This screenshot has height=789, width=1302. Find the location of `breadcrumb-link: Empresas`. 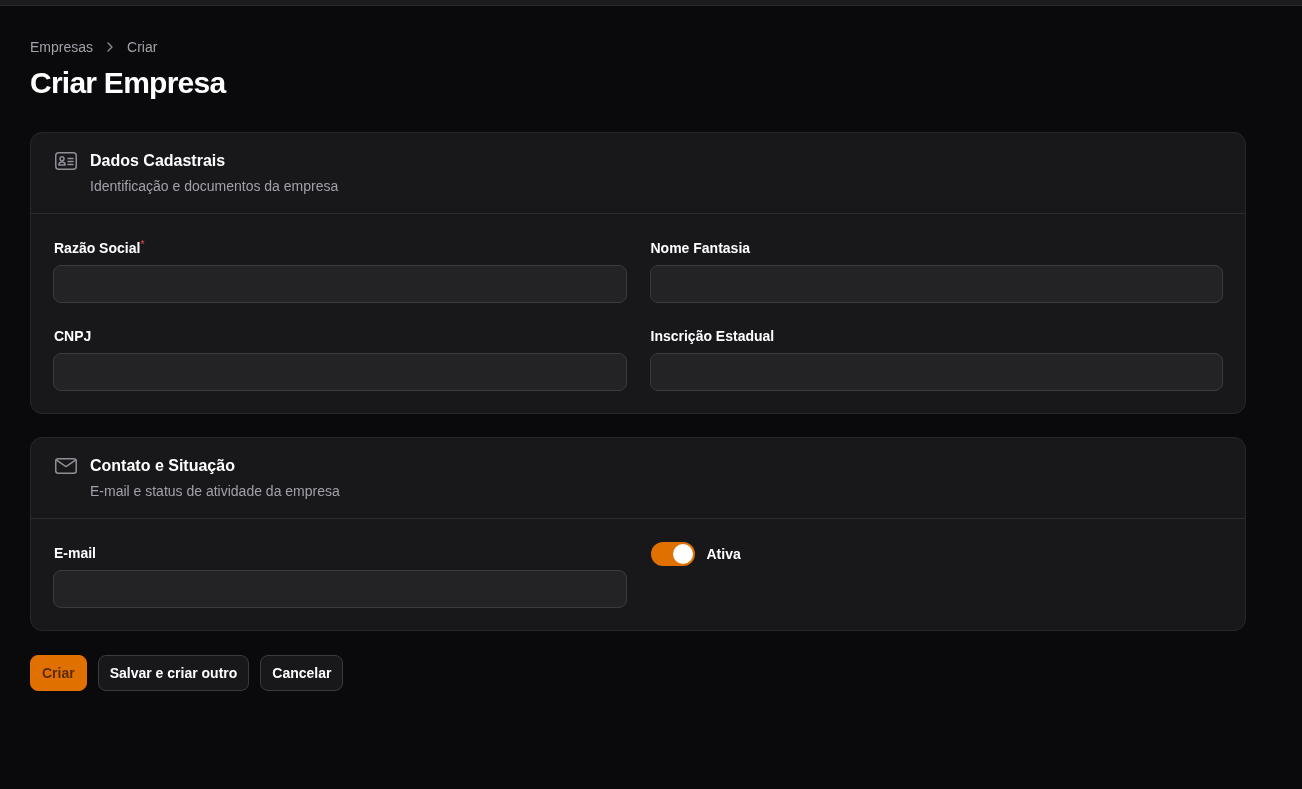

breadcrumb-link: Empresas is located at coordinates (62, 47).